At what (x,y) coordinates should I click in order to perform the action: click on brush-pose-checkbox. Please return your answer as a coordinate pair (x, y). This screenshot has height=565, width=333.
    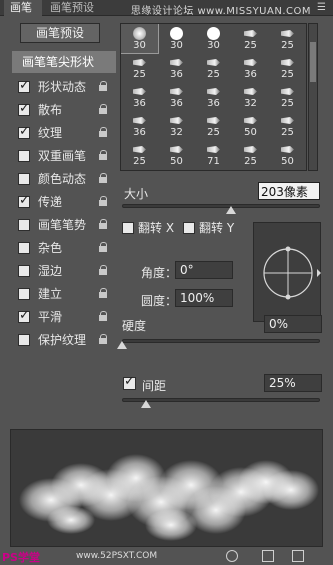
    Looking at the image, I should click on (24, 224).